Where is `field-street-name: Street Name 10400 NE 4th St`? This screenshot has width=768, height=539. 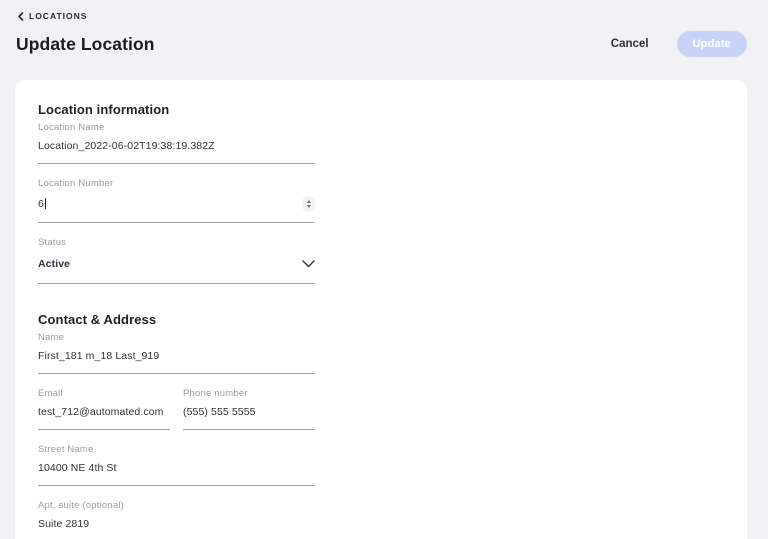 field-street-name: Street Name 10400 NE 4th St is located at coordinates (176, 465).